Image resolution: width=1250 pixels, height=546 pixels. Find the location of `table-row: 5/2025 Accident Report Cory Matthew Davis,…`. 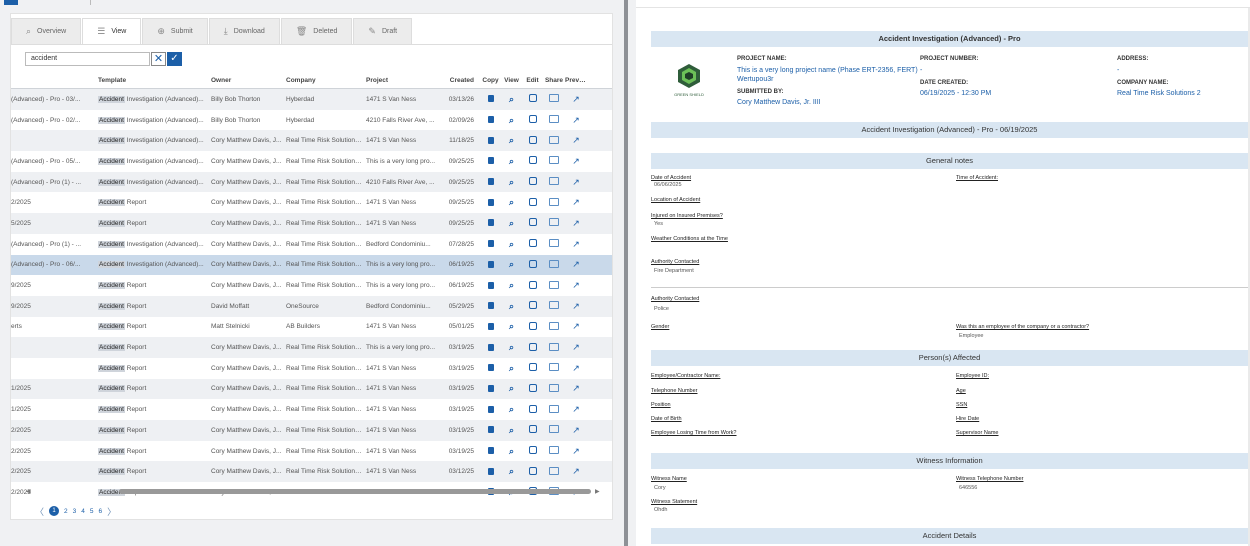

table-row: 5/2025 Accident Report Cory Matthew Davis,… is located at coordinates (311, 223).